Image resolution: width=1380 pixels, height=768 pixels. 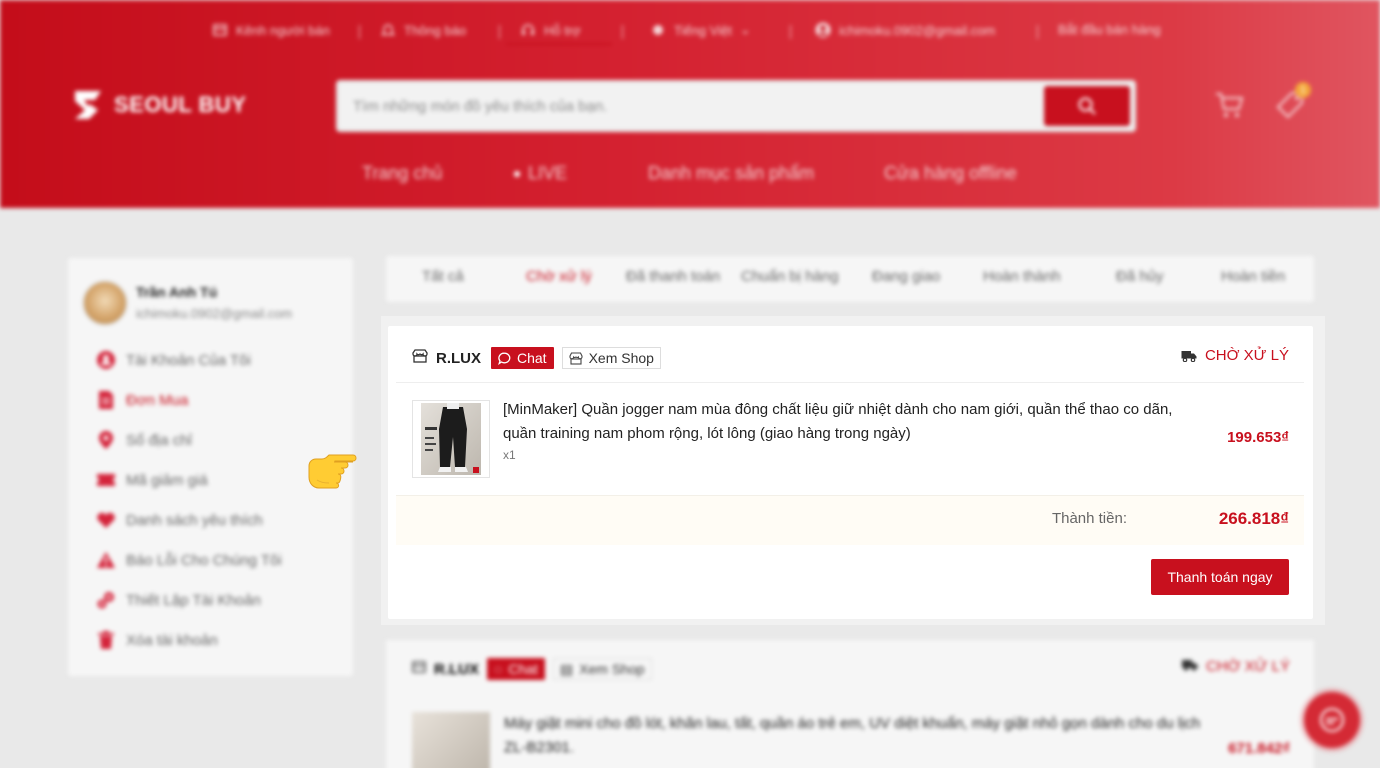 I want to click on chat-icon, so click(x=504, y=358).